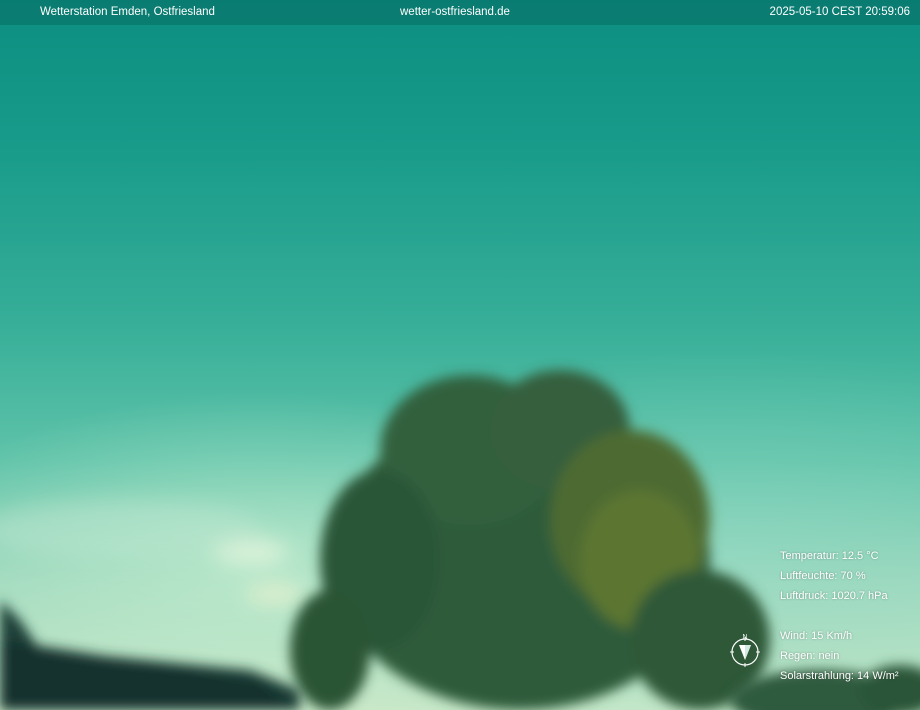 This screenshot has height=710, width=920. I want to click on compass-icon: N, so click(745, 650).